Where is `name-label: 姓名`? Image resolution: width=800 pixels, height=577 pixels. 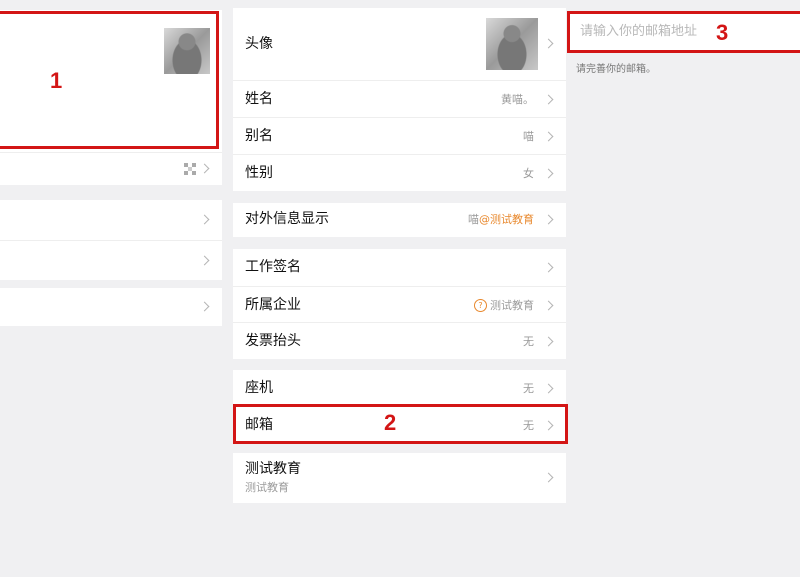
name-label: 姓名 is located at coordinates (259, 99).